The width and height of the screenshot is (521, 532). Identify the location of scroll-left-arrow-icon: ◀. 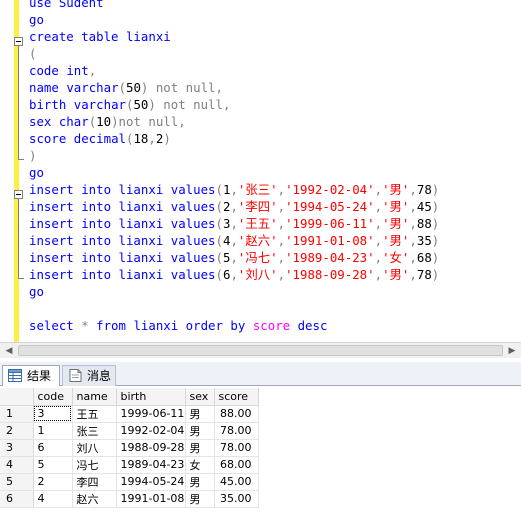
(9, 351).